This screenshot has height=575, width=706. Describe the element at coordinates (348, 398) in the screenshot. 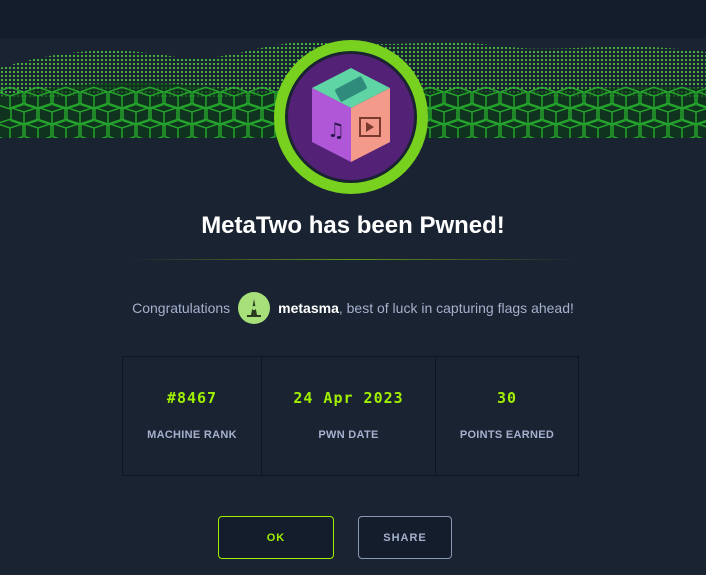

I see `stat-value: 24 Apr 2023` at that location.